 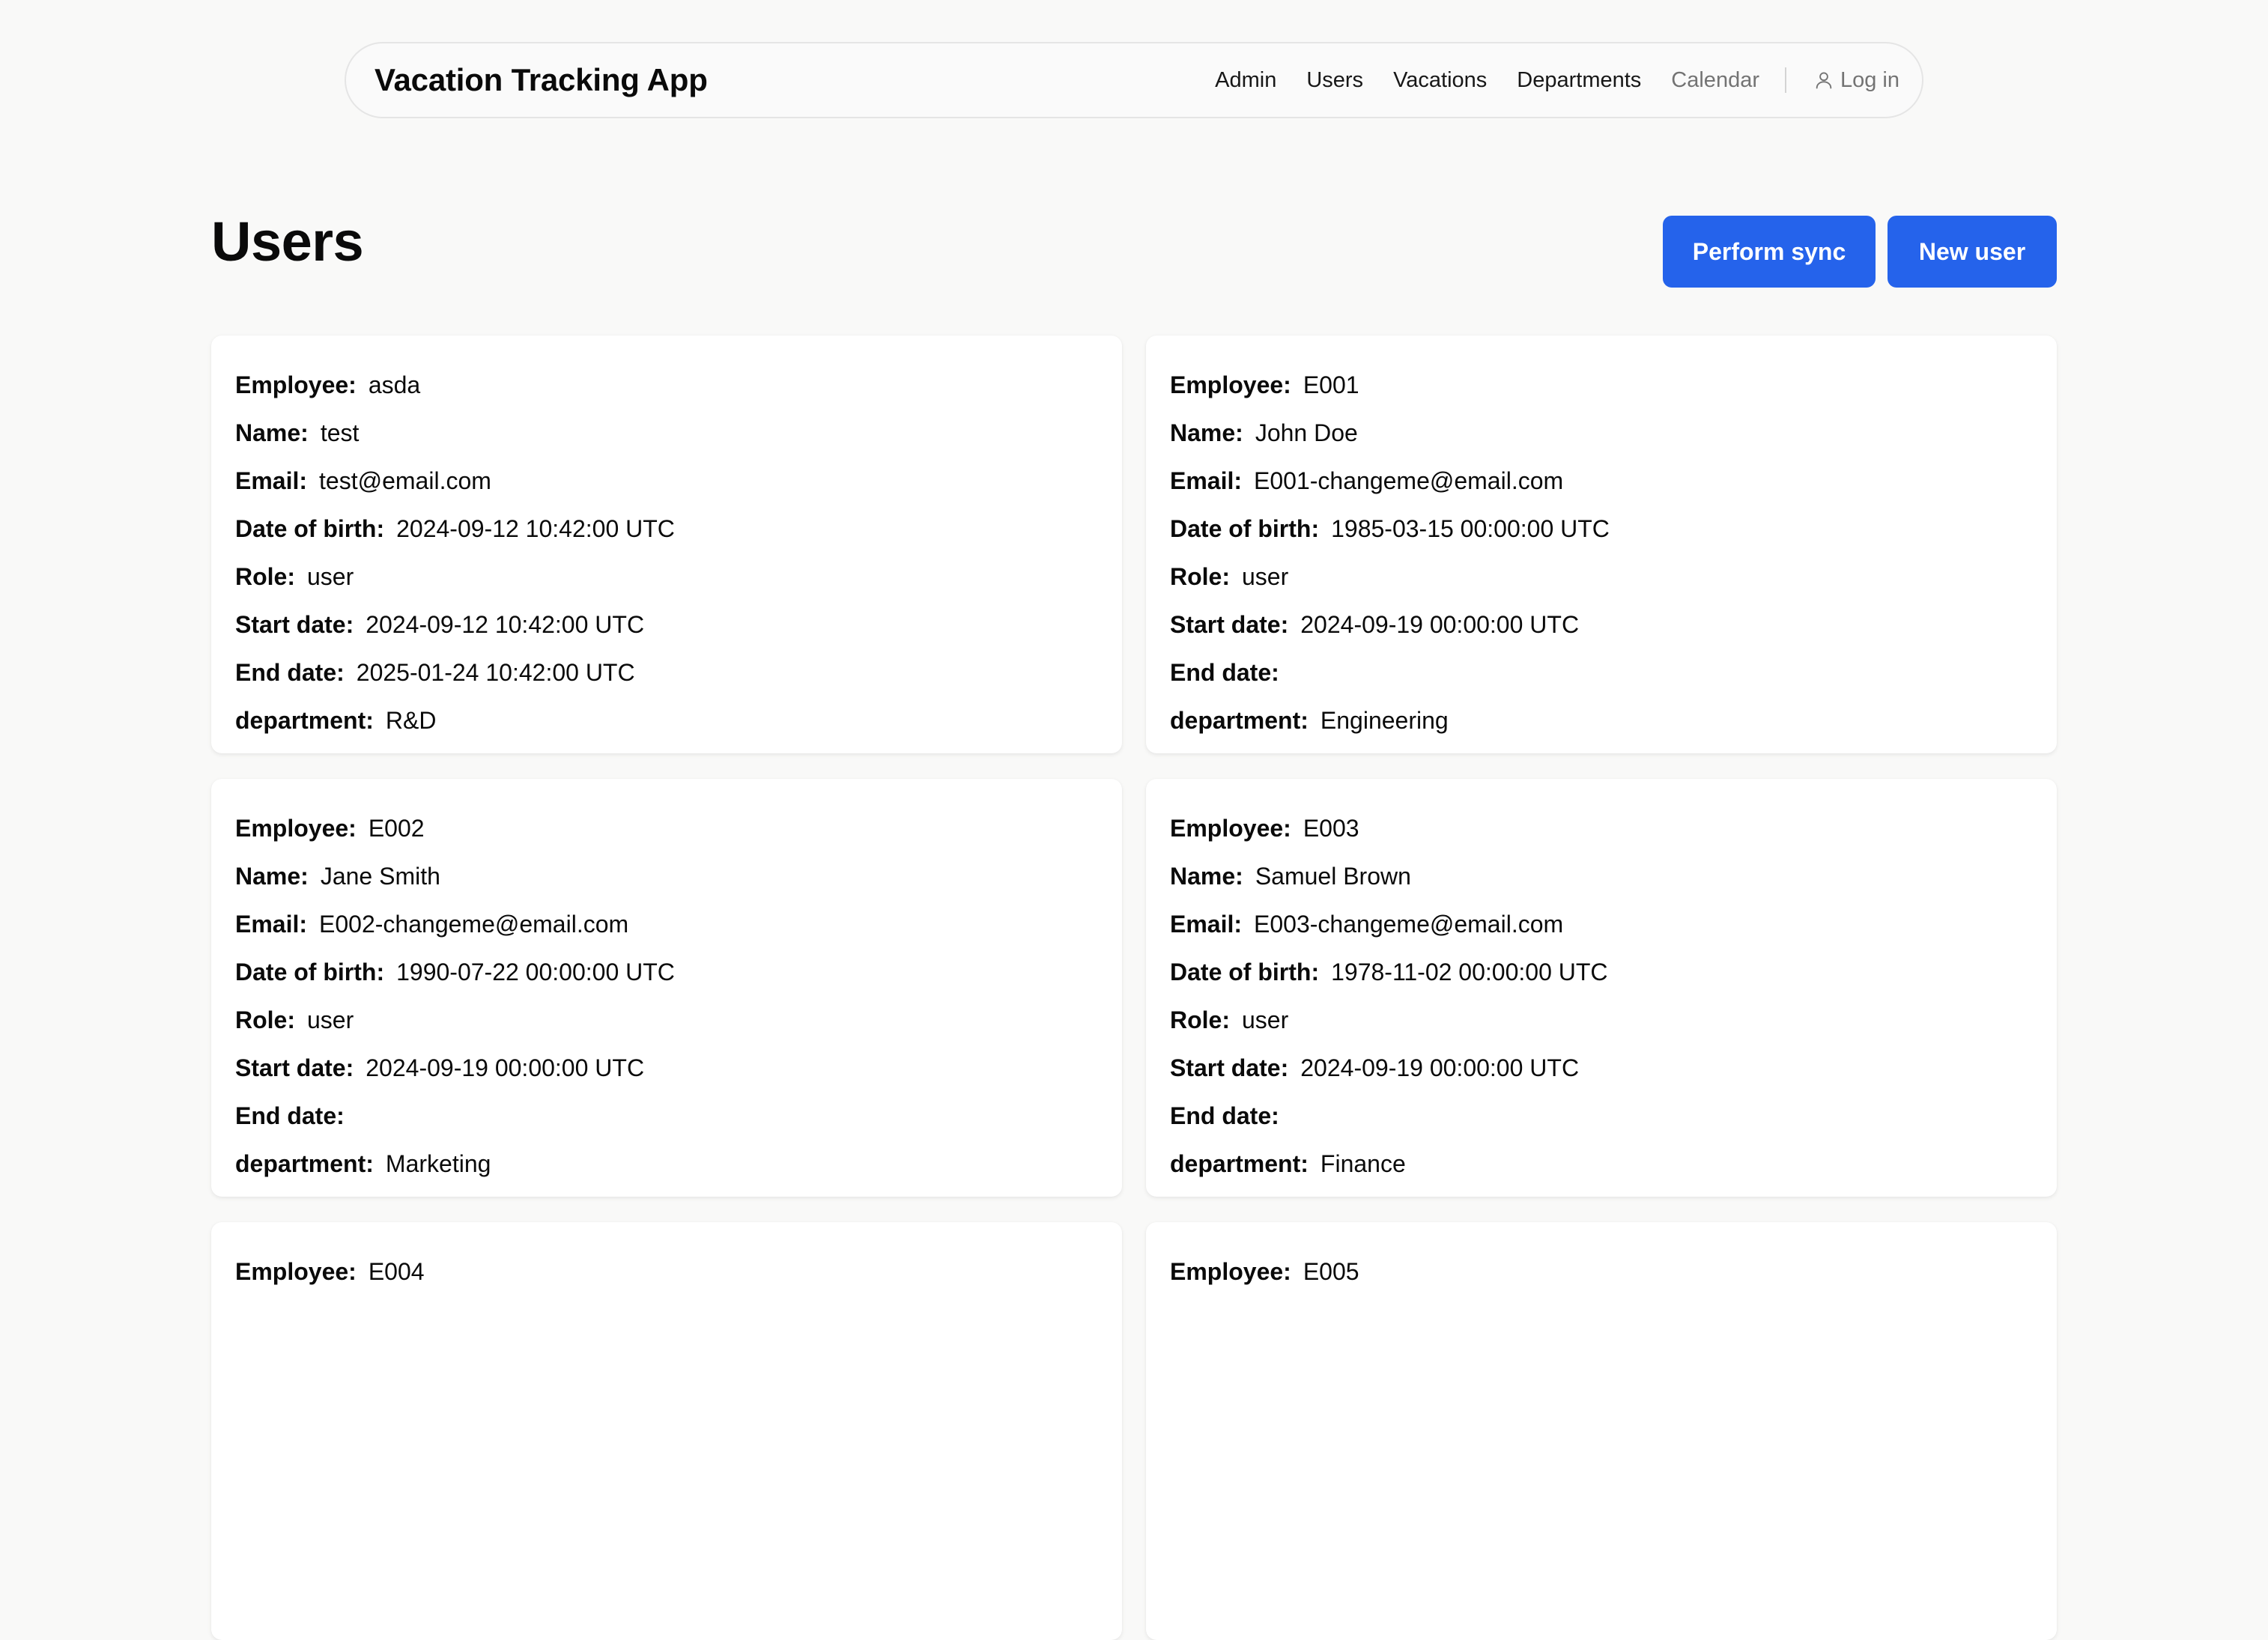 What do you see at coordinates (411, 720) in the screenshot?
I see `field-value-department: R&D` at bounding box center [411, 720].